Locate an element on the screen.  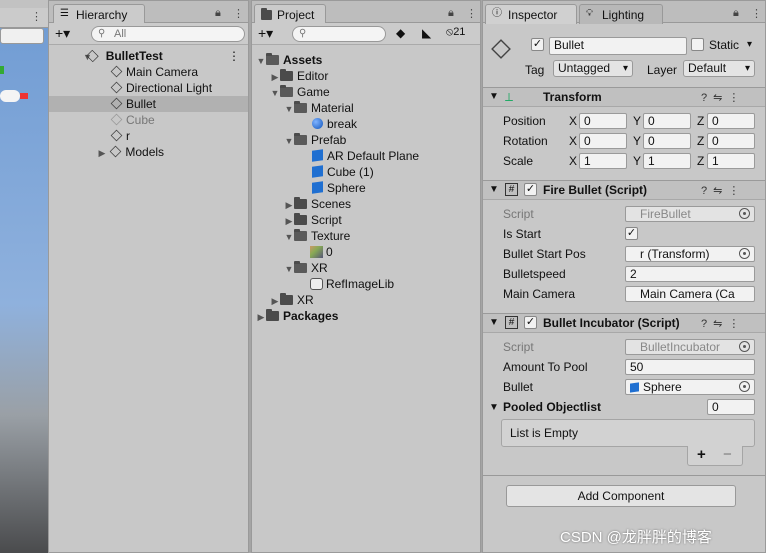
rotation-z-field: 0 is located at coordinates (731, 141).